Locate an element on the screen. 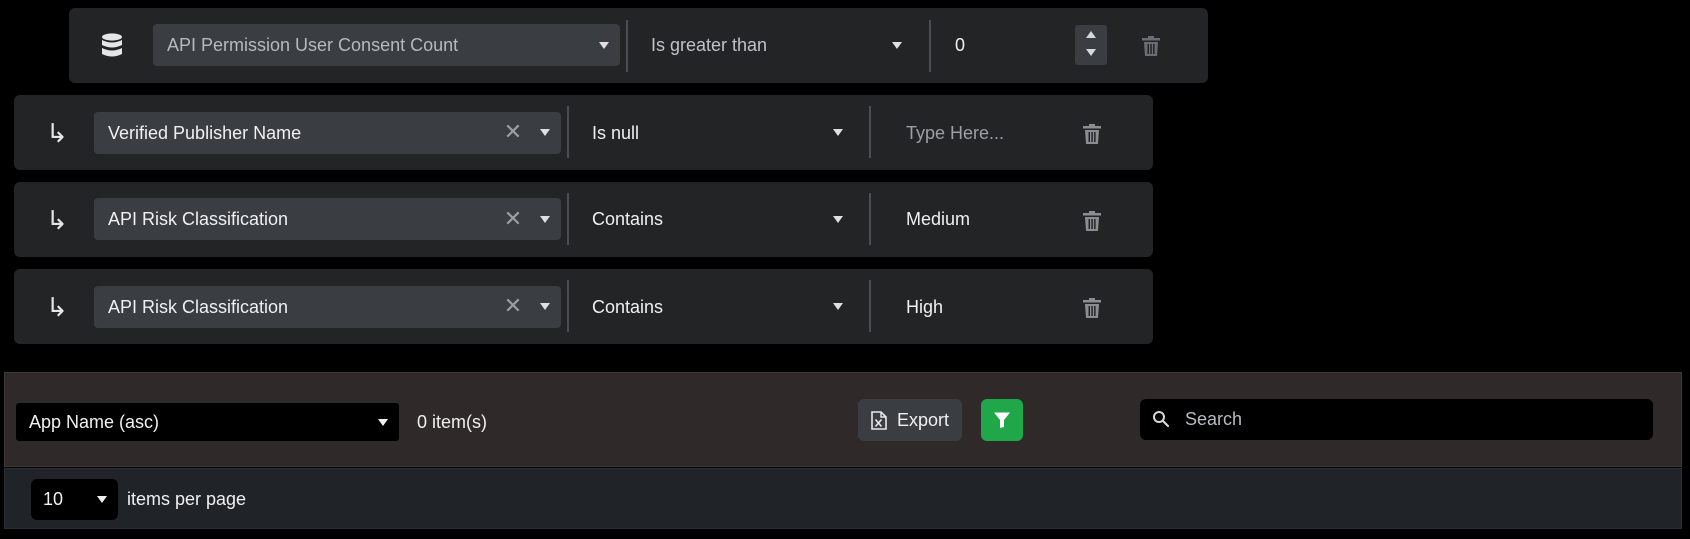  field-select-parent-value: API Permission User Consent Count is located at coordinates (313, 44).